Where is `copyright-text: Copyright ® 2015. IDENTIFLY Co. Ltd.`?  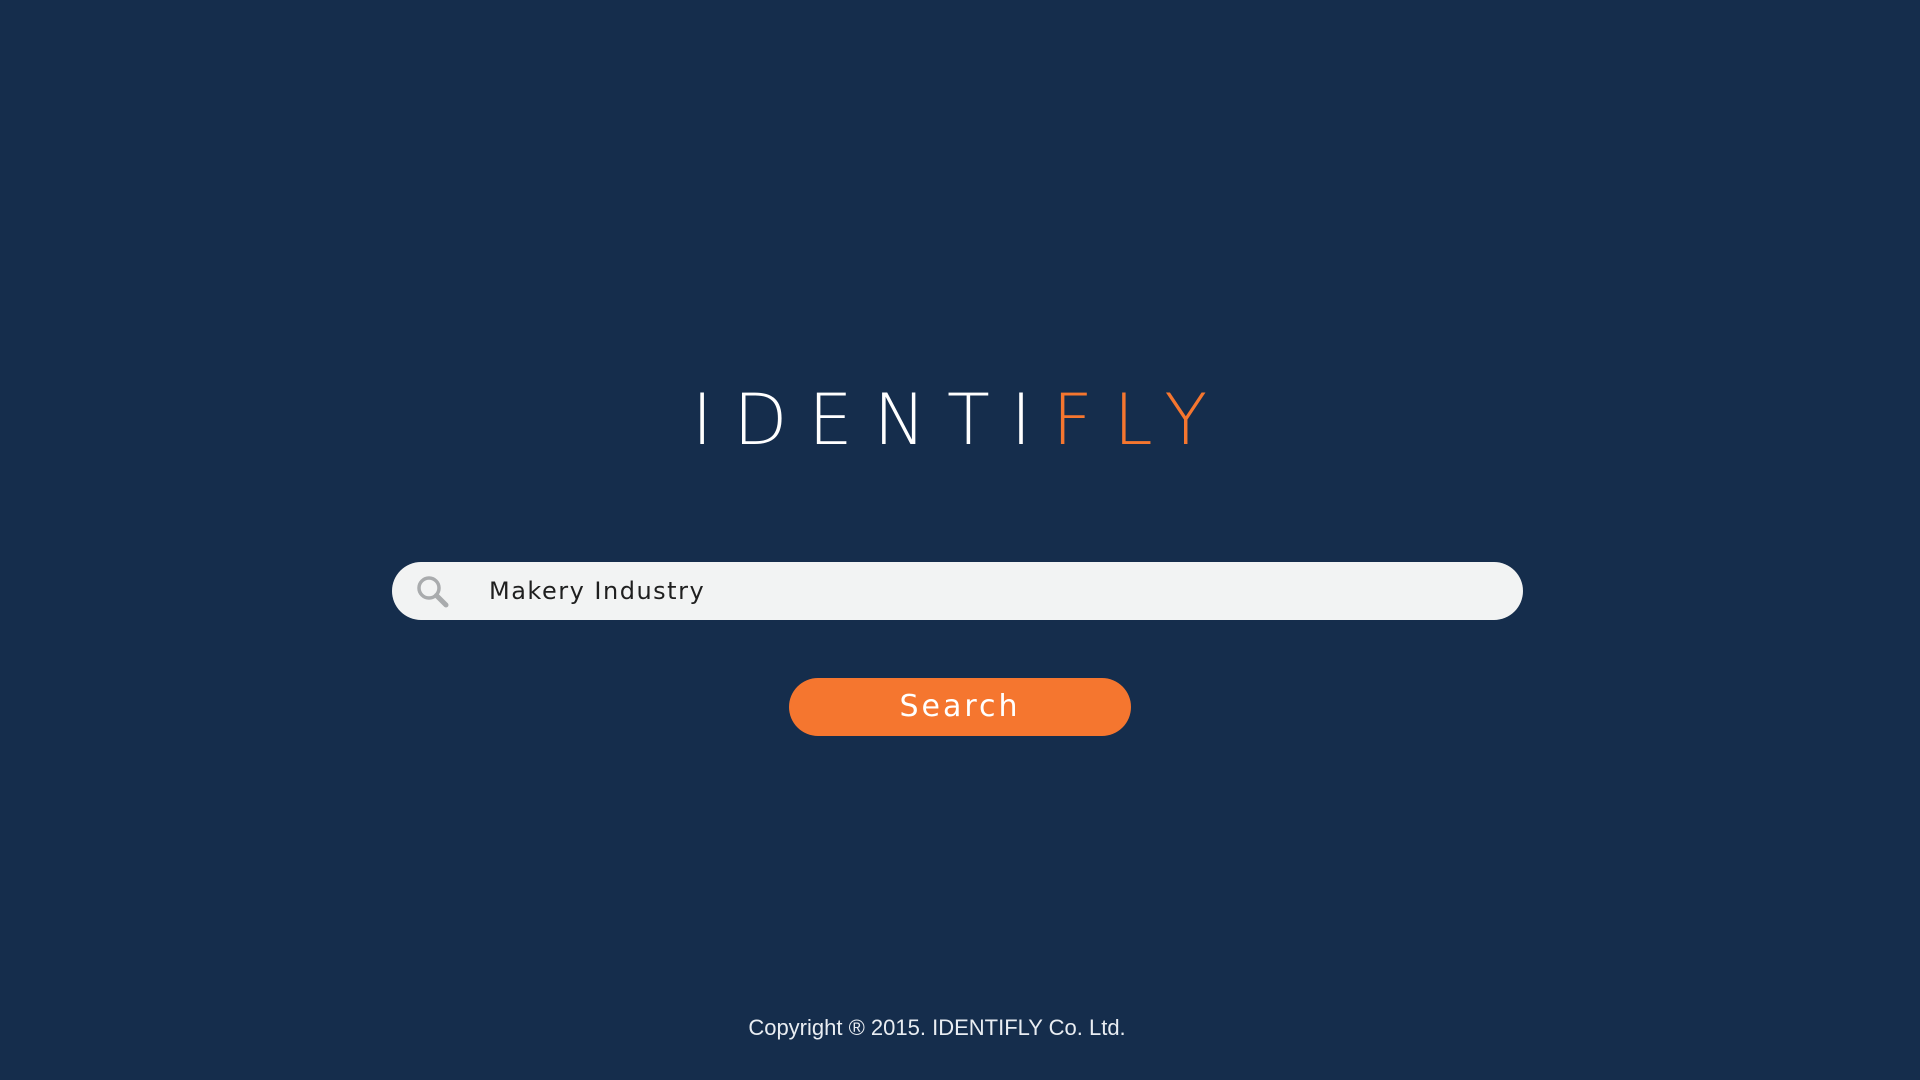
copyright-text: Copyright ® 2015. IDENTIFLY Co. Ltd. is located at coordinates (937, 1027).